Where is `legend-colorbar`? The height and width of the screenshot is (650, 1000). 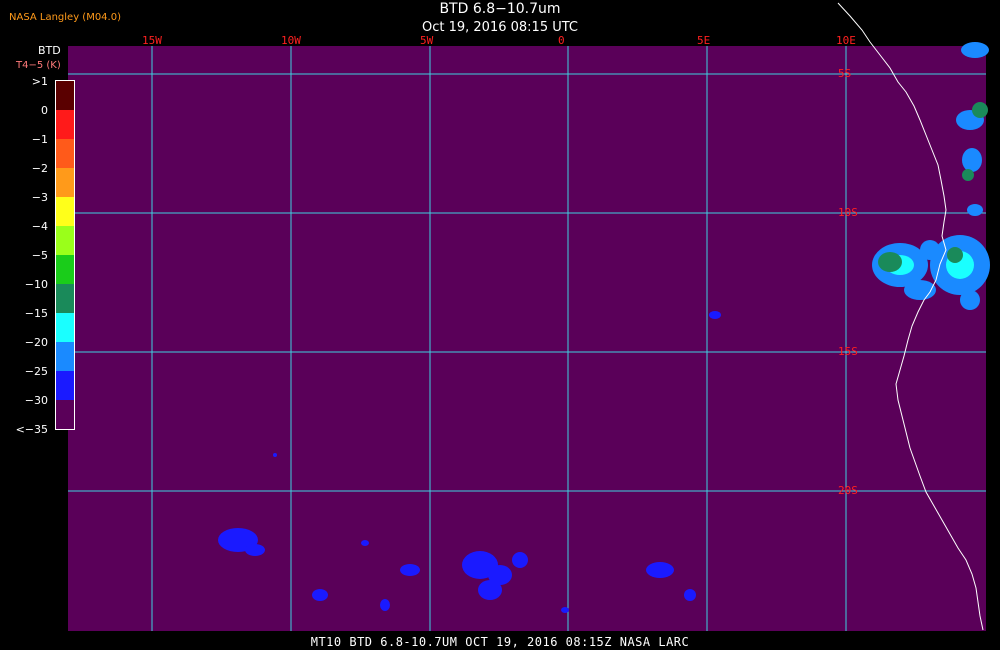
legend-colorbar is located at coordinates (65, 255).